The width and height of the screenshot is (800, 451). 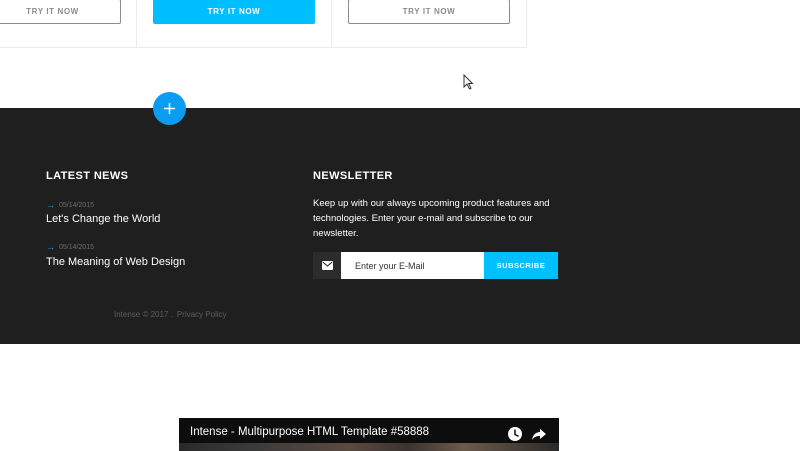 I want to click on newsletter-heading: NEWSLETTER, so click(x=353, y=176).